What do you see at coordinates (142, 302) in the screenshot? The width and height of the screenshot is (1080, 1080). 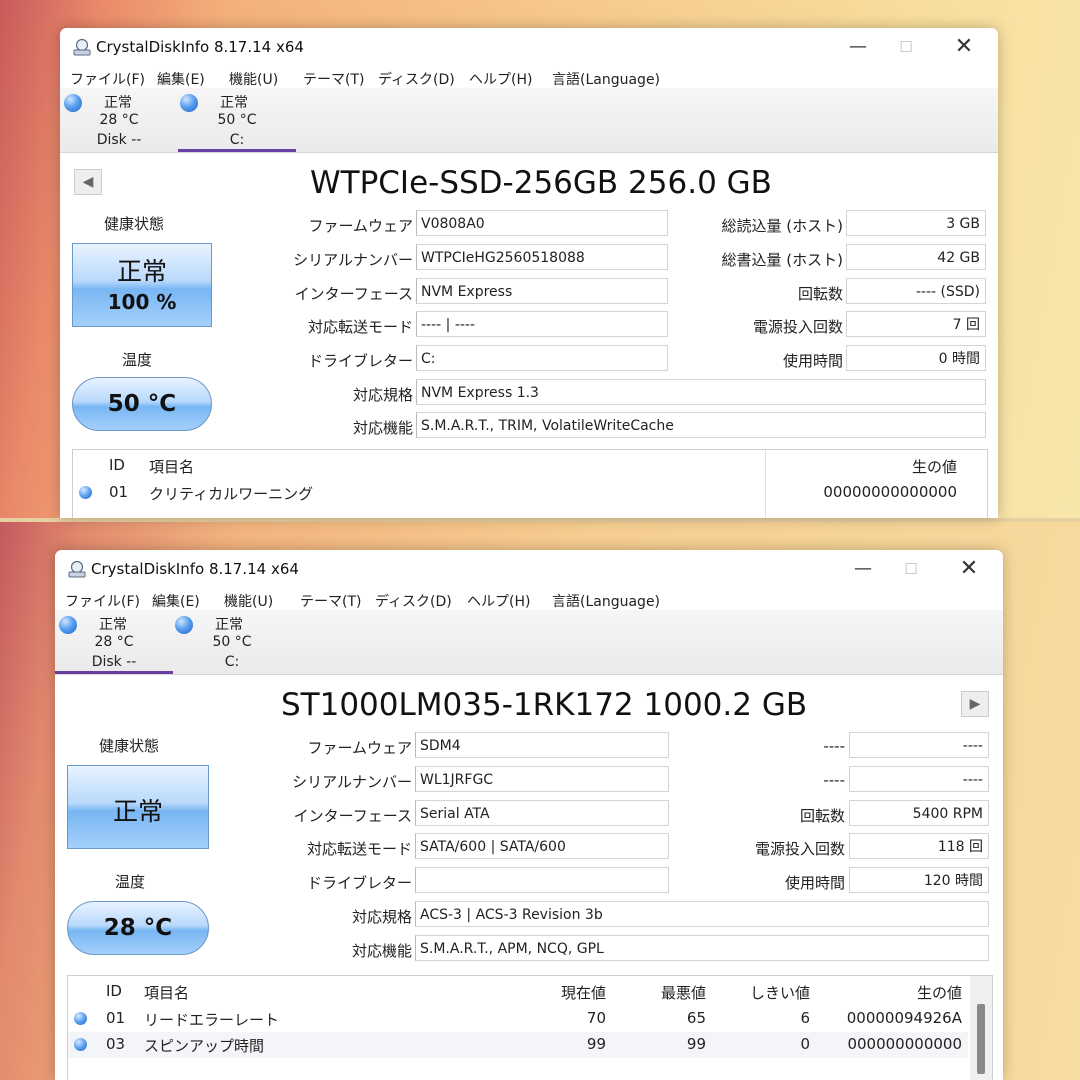 I see `health-percent: 100 %` at bounding box center [142, 302].